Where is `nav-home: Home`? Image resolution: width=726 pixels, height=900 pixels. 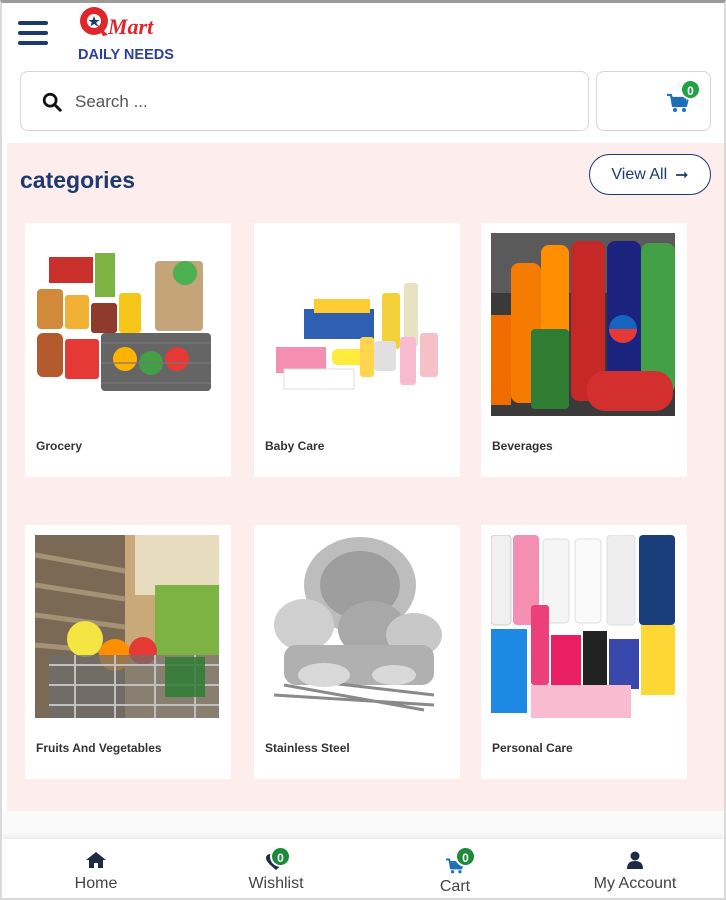 nav-home: Home is located at coordinates (96, 868).